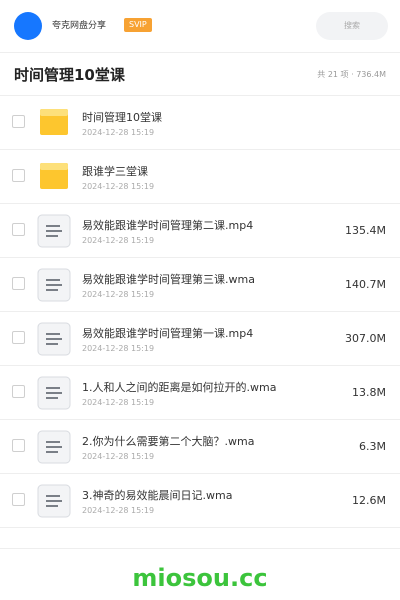 This screenshot has height=600, width=400. What do you see at coordinates (369, 500) in the screenshot?
I see `file-size: 12.6M` at bounding box center [369, 500].